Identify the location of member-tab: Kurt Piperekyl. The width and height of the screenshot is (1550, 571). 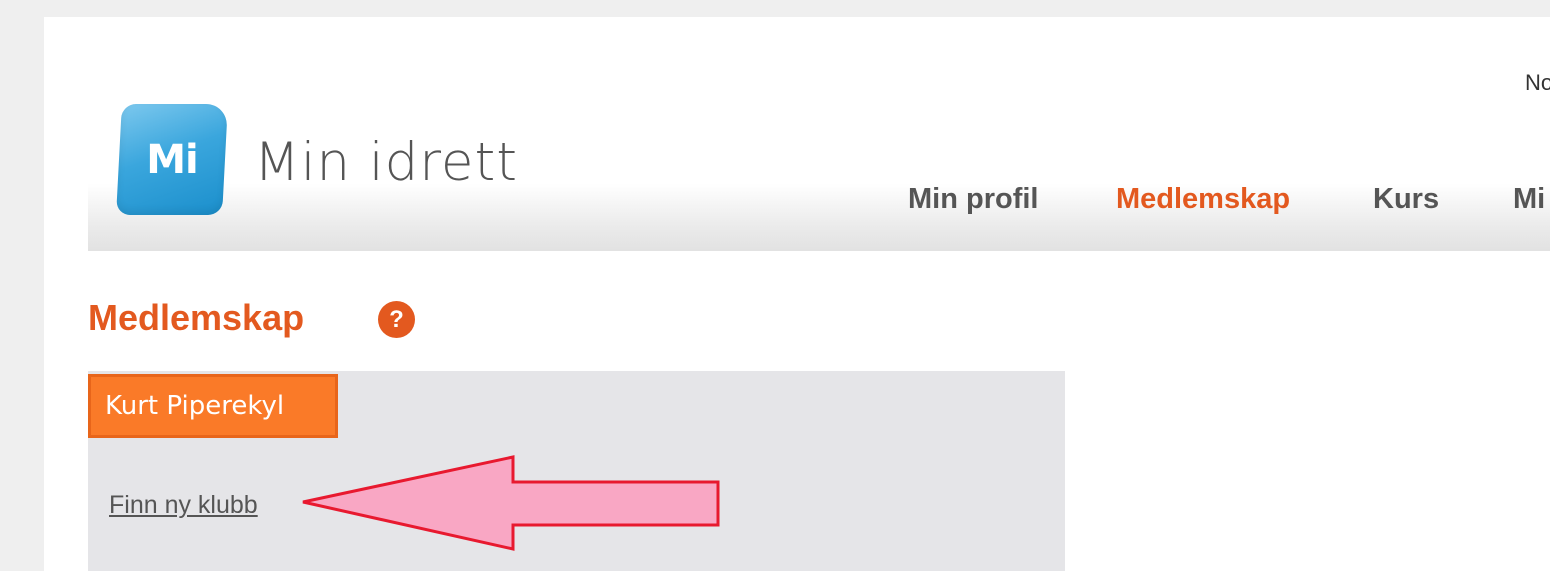
(213, 406).